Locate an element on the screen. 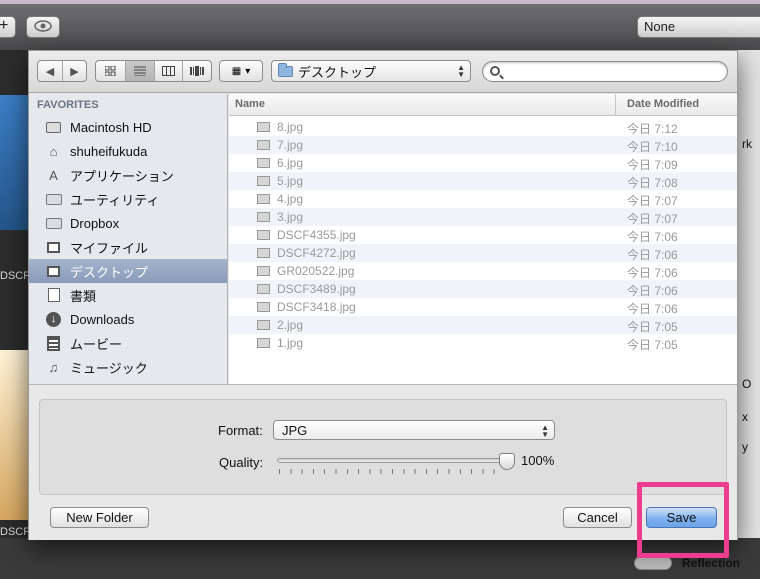  sidebar-item-downloads: ↓ Downloads is located at coordinates (128, 319).